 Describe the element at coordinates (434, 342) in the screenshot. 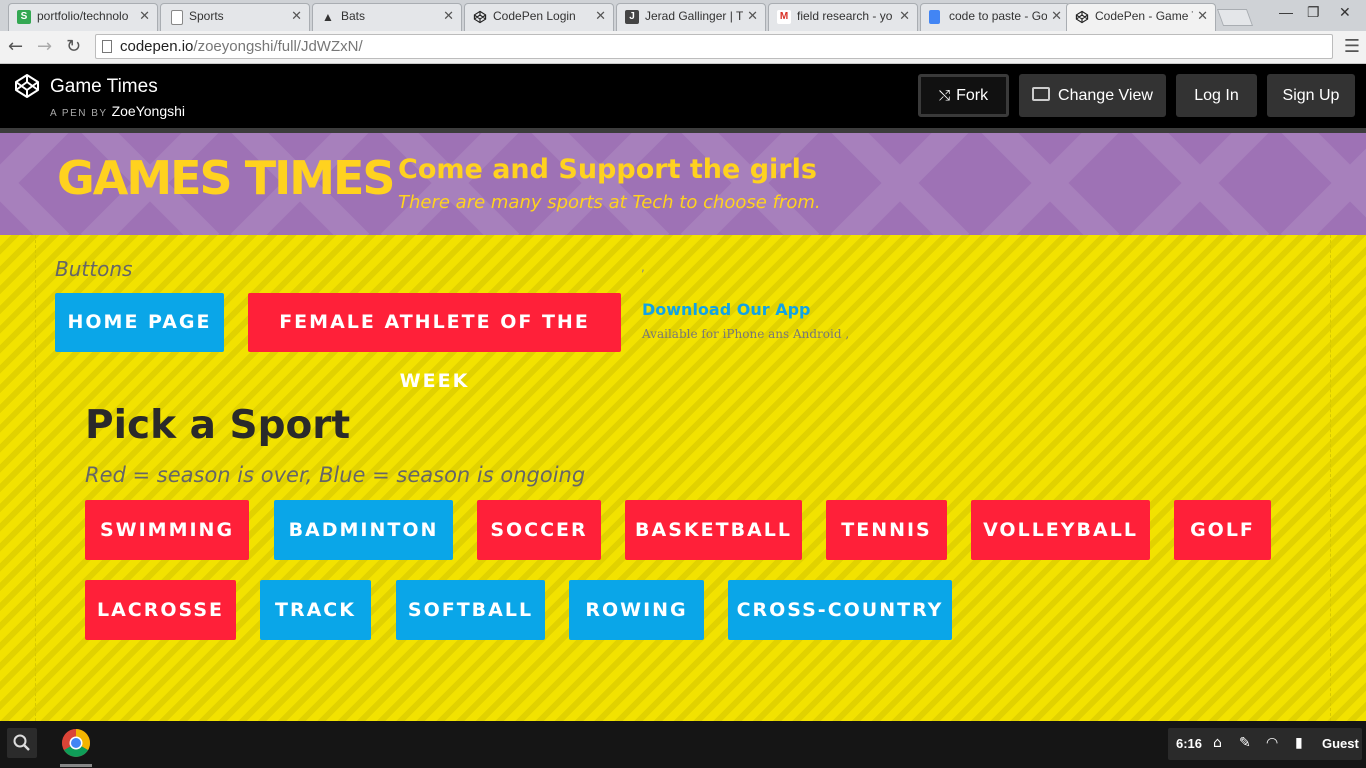

I see `female-athlete-button: FEMALE ATHLETE OF THE WEEK` at that location.